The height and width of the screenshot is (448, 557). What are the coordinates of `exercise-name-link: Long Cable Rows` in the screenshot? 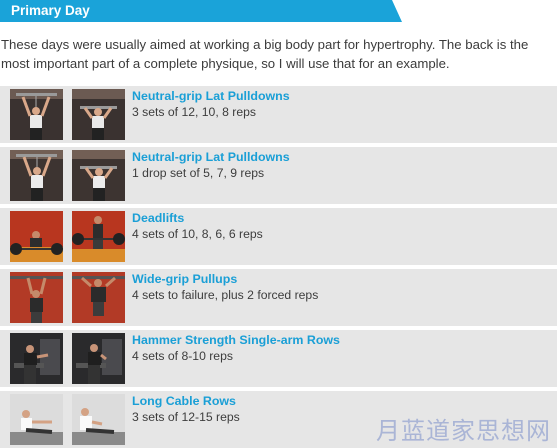 It's located at (184, 401).